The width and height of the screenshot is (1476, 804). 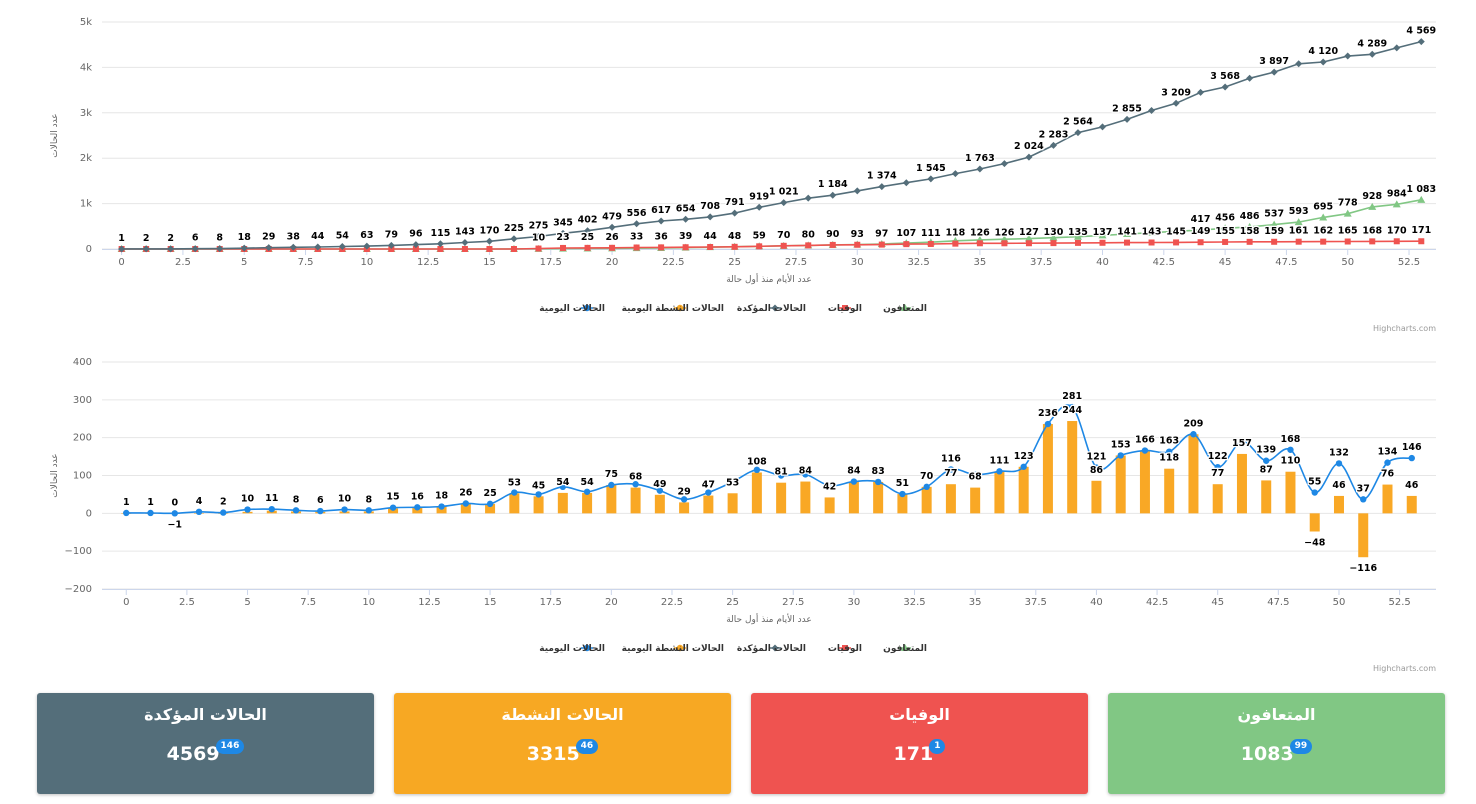 I want to click on cumulative-confirmed-data-label: 1 374, so click(x=882, y=176).